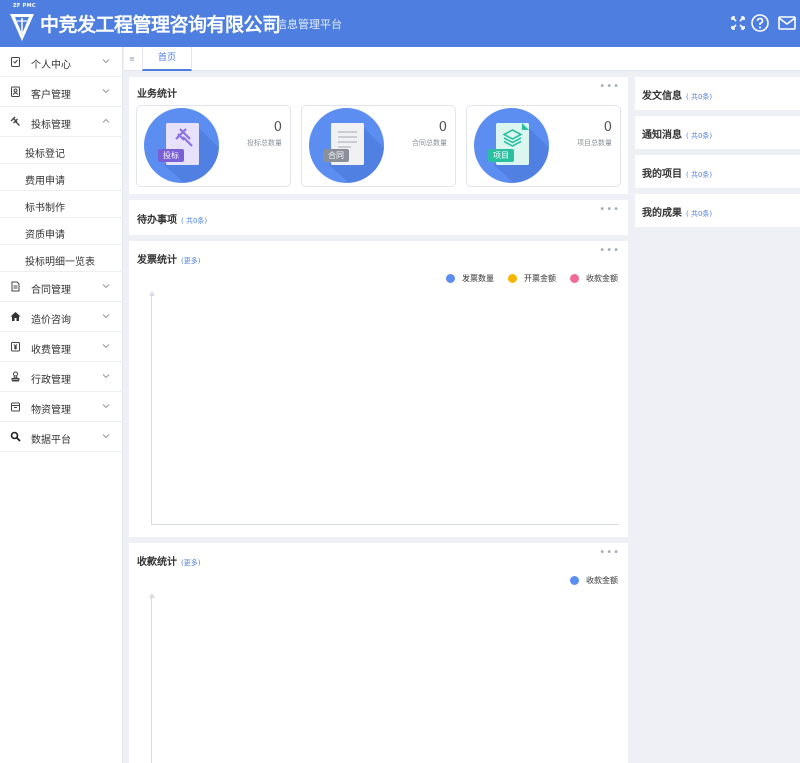  What do you see at coordinates (309, 24) in the screenshot?
I see `platform-name: 信息管理平台` at bounding box center [309, 24].